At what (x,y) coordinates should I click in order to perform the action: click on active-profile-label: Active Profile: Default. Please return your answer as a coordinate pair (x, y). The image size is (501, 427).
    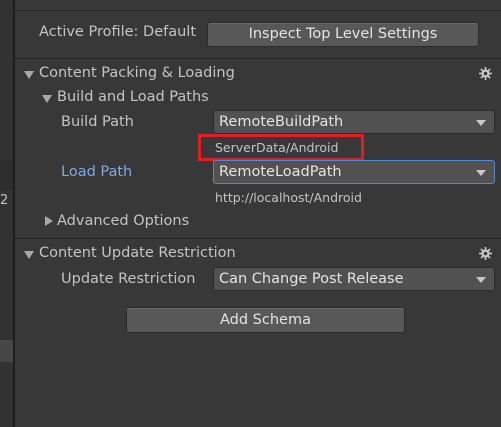
    Looking at the image, I should click on (118, 32).